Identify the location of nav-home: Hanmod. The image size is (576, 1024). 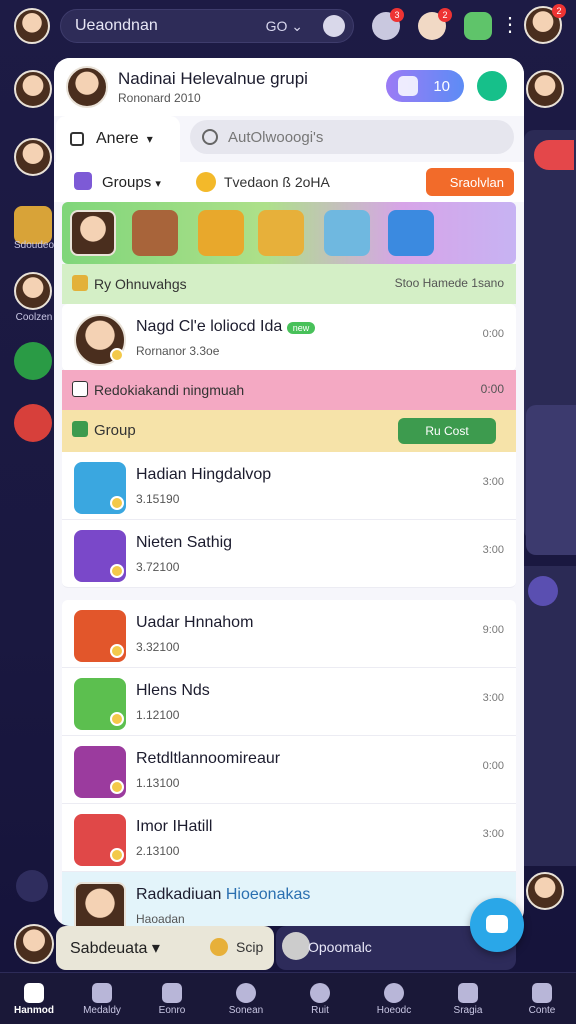
(34, 998).